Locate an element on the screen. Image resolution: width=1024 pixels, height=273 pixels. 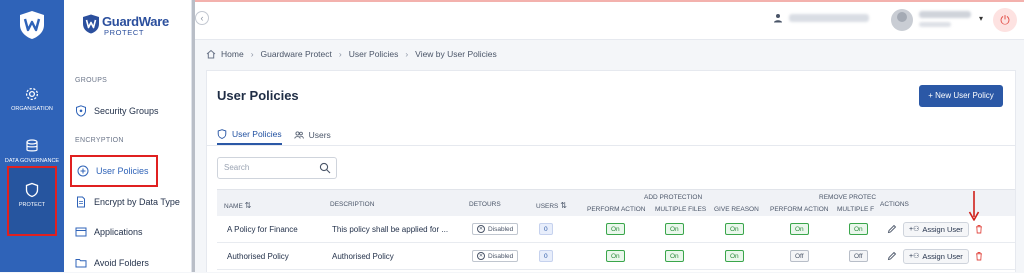
sidebar-group-encryption: ENCRYPTION is located at coordinates (99, 140).